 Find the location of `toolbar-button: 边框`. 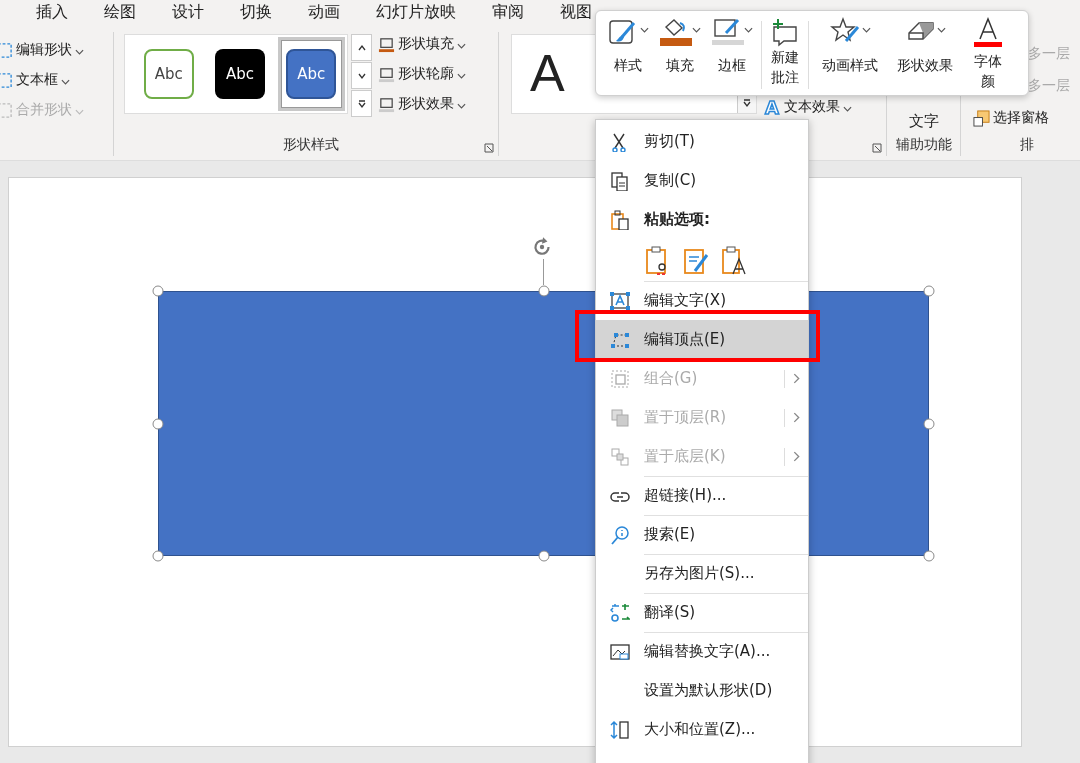

toolbar-button: 边框 is located at coordinates (732, 46).